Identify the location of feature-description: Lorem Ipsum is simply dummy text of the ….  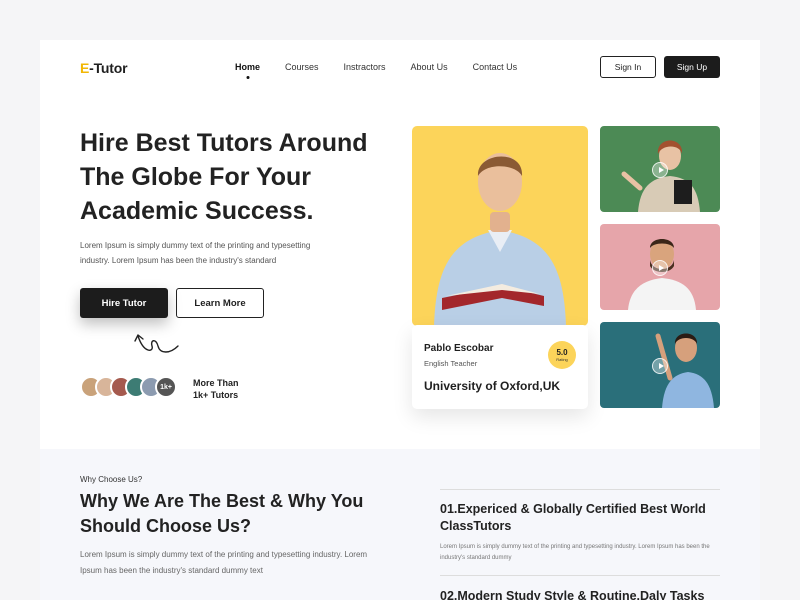
(575, 552).